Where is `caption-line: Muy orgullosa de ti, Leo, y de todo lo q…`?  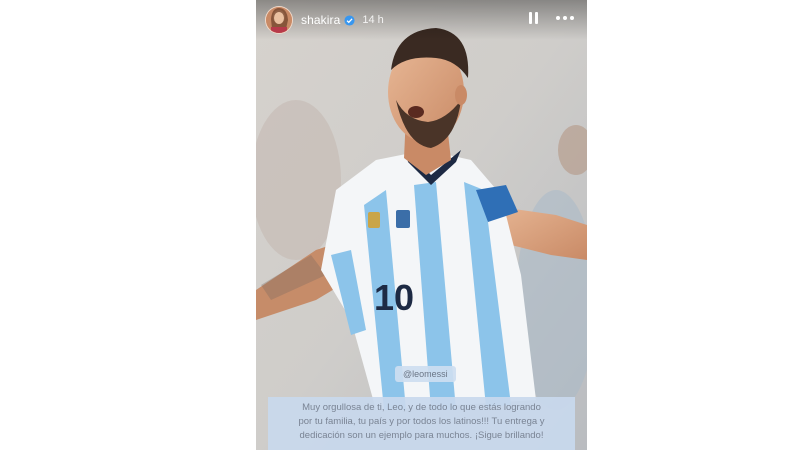 caption-line: Muy orgullosa de ti, Leo, y de todo lo q… is located at coordinates (421, 407).